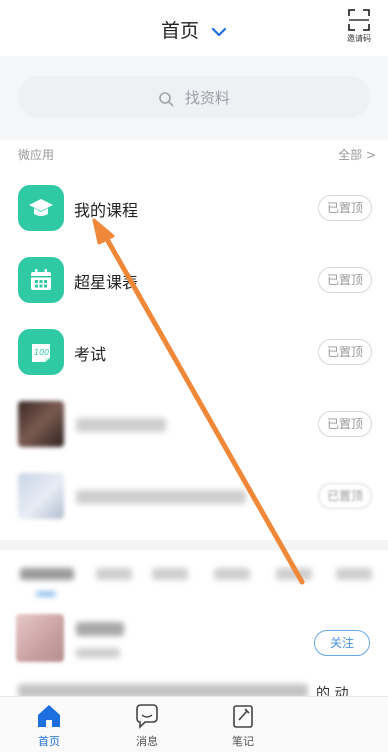 The height and width of the screenshot is (752, 388). I want to click on svg-text: 100, so click(41, 352).